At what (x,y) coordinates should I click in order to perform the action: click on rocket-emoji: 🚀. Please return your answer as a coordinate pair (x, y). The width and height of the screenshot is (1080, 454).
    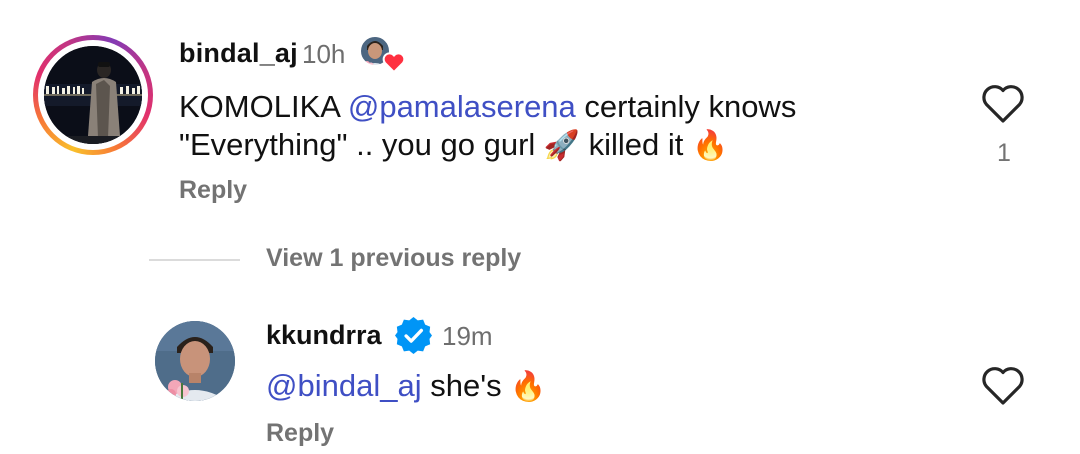
    Looking at the image, I should click on (562, 145).